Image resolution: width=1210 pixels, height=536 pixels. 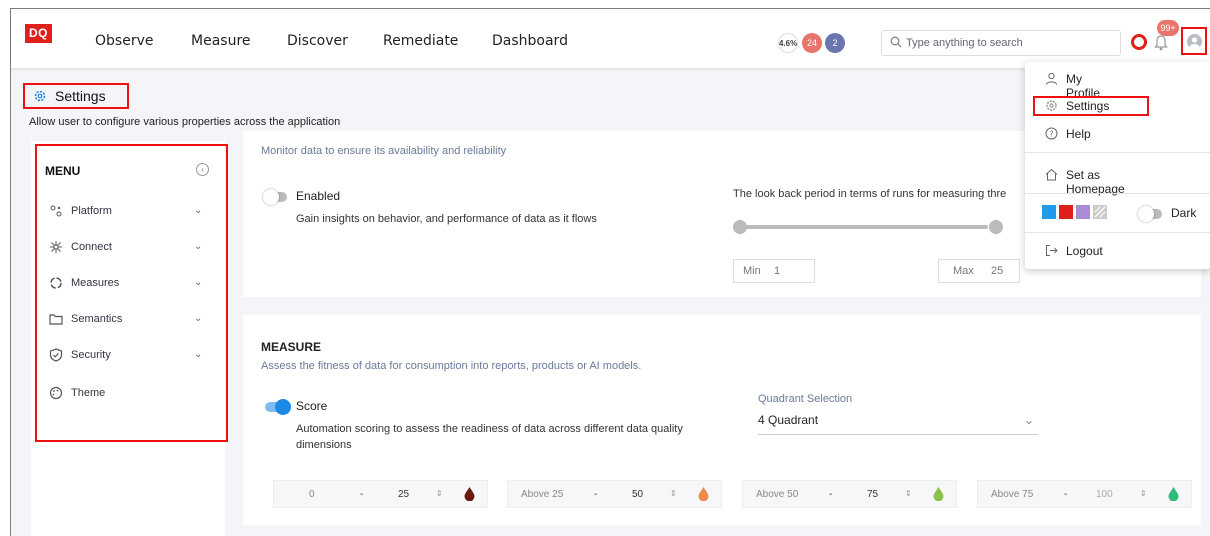 I want to click on max-field: Max 25, so click(x=979, y=271).